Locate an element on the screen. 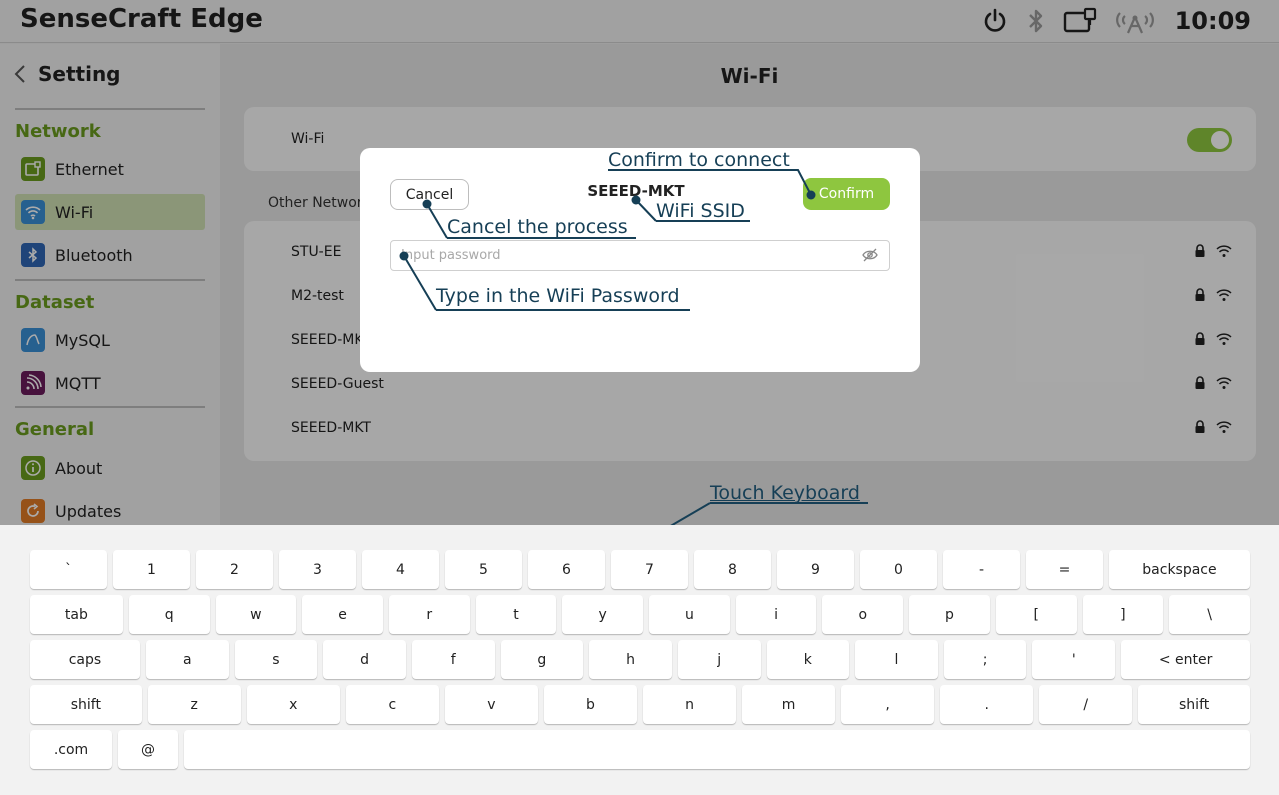 The width and height of the screenshot is (1279, 795). key-m: m is located at coordinates (789, 704).